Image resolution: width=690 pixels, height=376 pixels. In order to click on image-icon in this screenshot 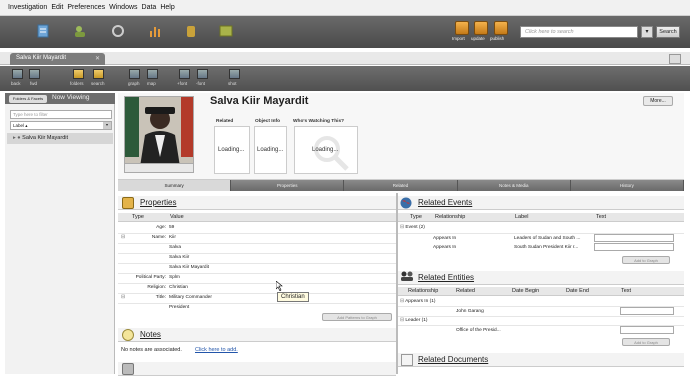, I will do `click(226, 31)`.